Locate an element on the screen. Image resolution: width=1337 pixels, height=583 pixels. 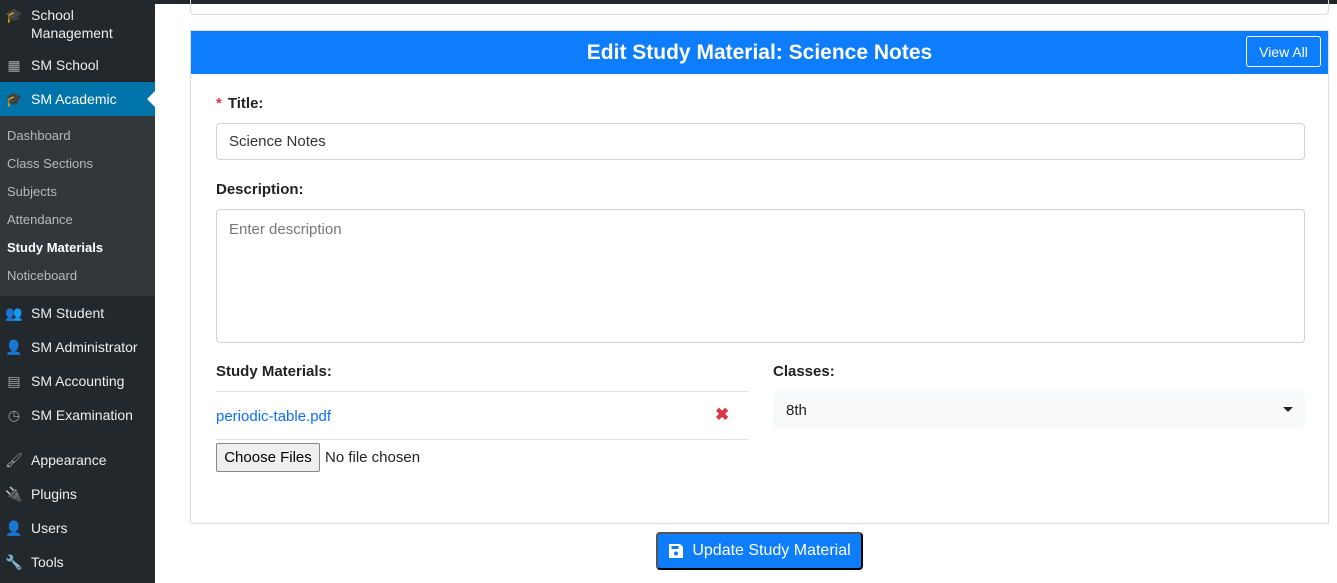
paintbrush-icon: 🖌 is located at coordinates (14, 459).